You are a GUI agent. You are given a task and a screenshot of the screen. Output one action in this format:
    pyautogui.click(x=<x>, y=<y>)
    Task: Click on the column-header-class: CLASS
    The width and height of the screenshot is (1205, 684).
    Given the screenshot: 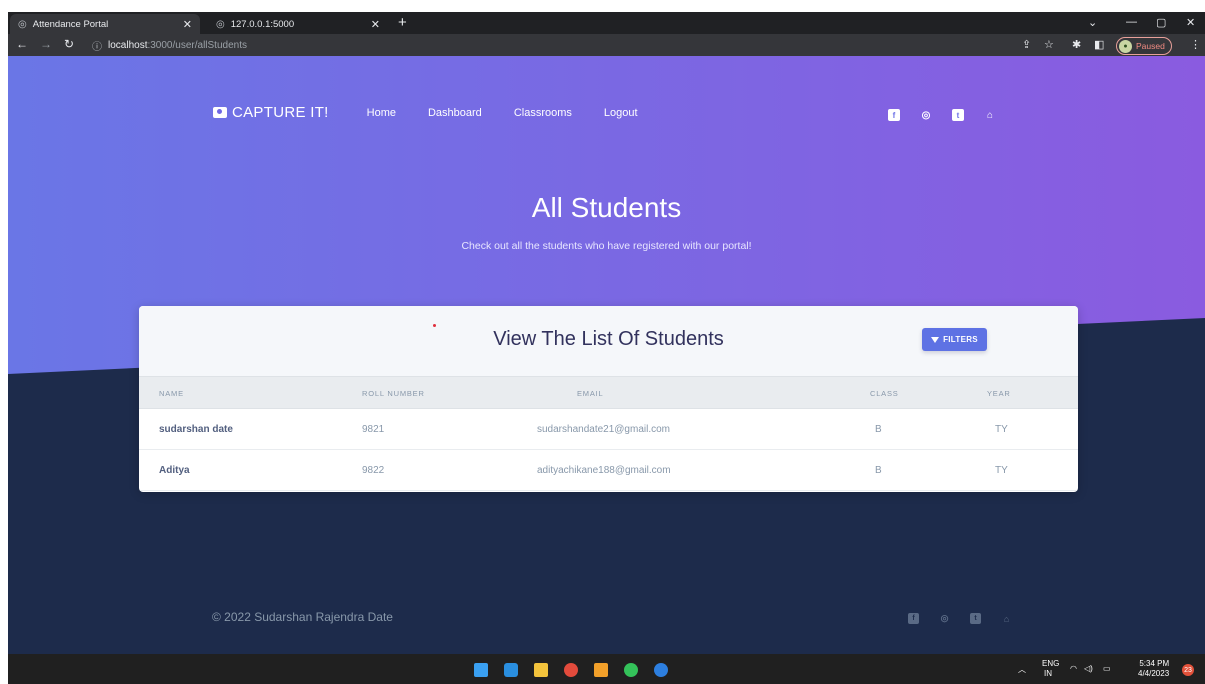 What is the action you would take?
    pyautogui.click(x=884, y=393)
    